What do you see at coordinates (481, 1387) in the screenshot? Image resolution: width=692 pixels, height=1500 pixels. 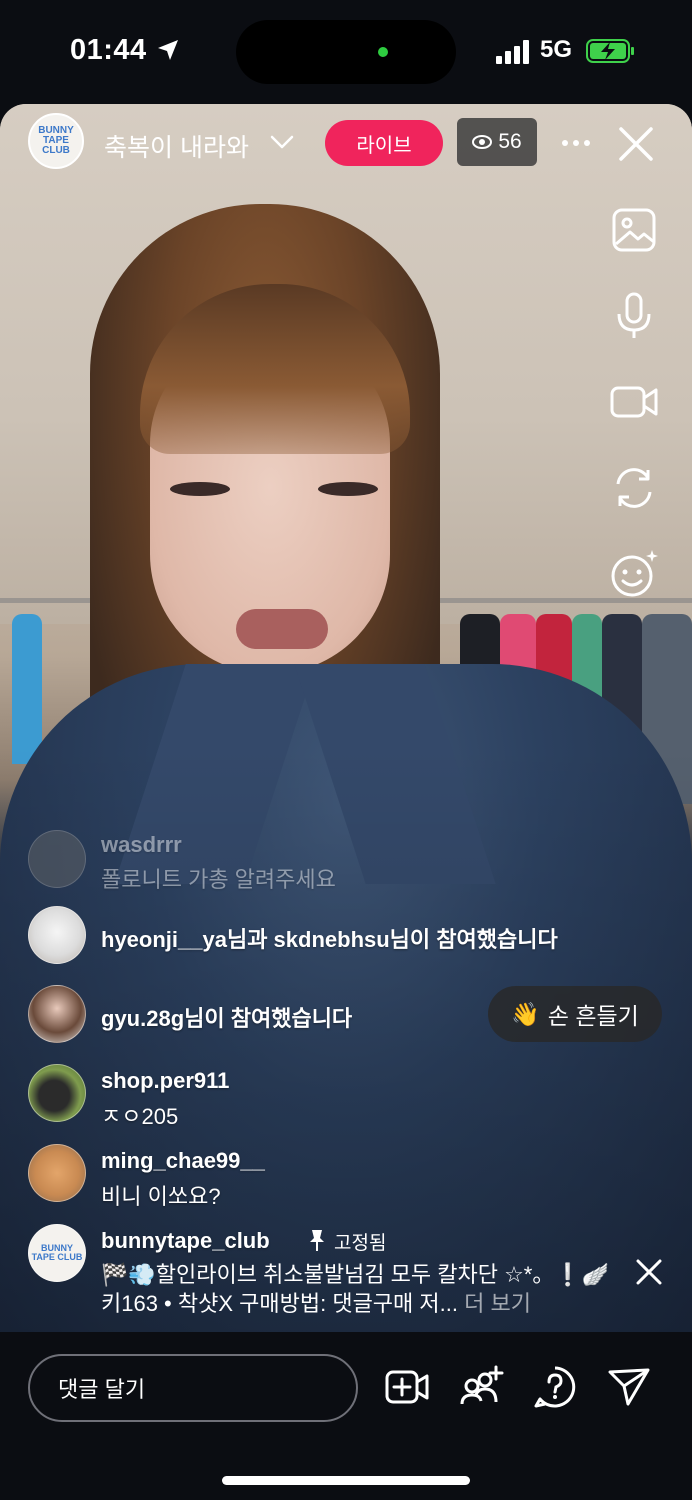 I see `invite-icon` at bounding box center [481, 1387].